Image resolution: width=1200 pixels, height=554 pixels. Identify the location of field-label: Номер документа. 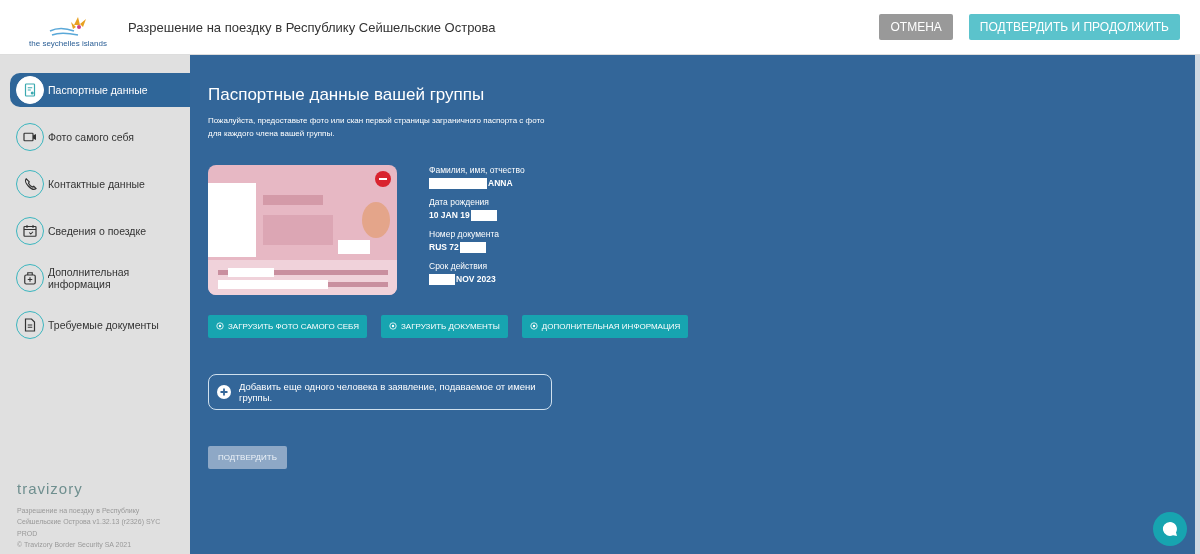
(464, 233).